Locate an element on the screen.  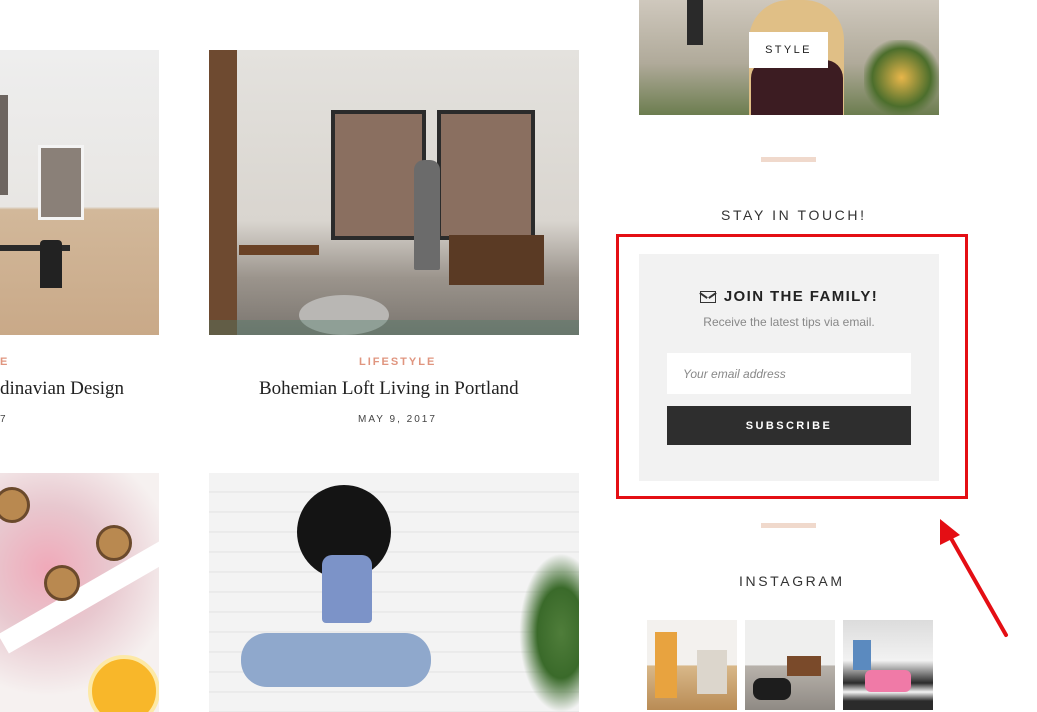
post-image-scandinavian is located at coordinates (79, 192).